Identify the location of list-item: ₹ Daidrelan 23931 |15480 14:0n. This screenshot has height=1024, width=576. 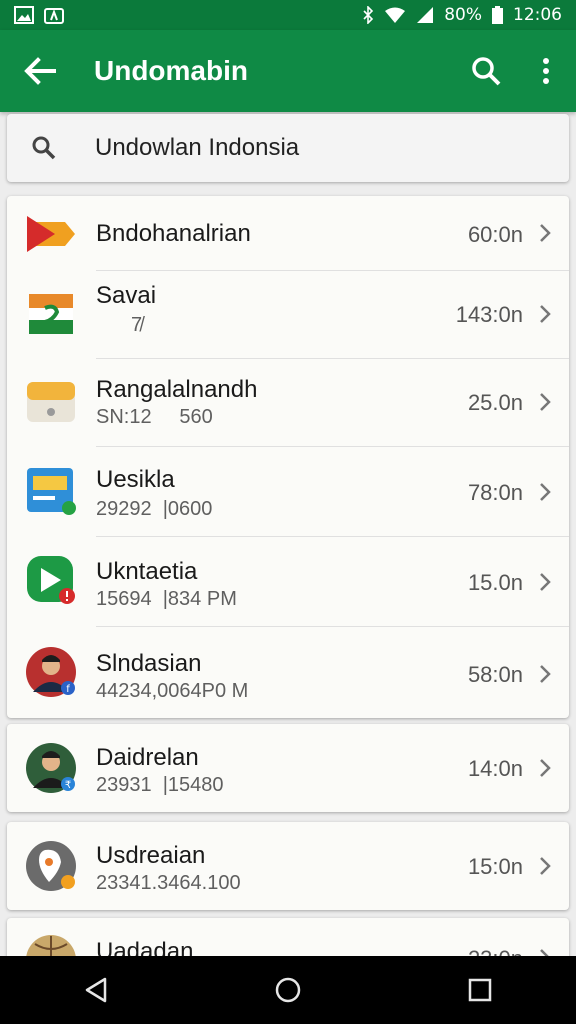
(288, 768).